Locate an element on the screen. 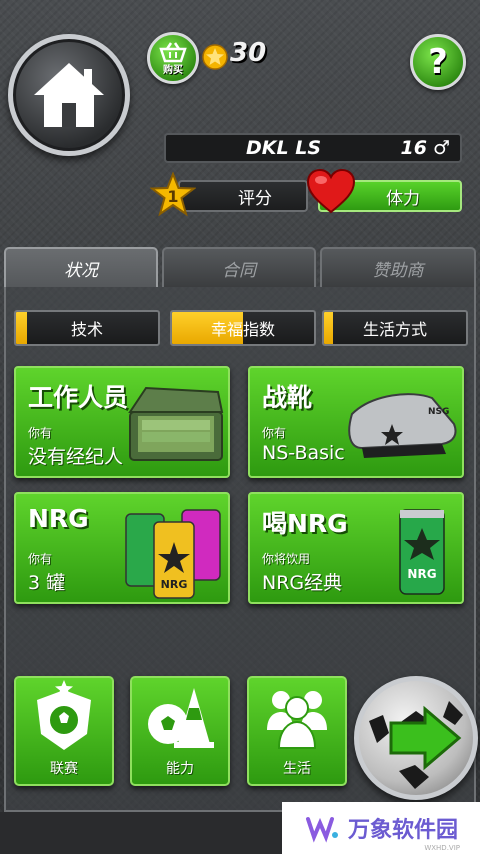  staff-sub: 你有 is located at coordinates (40, 433).